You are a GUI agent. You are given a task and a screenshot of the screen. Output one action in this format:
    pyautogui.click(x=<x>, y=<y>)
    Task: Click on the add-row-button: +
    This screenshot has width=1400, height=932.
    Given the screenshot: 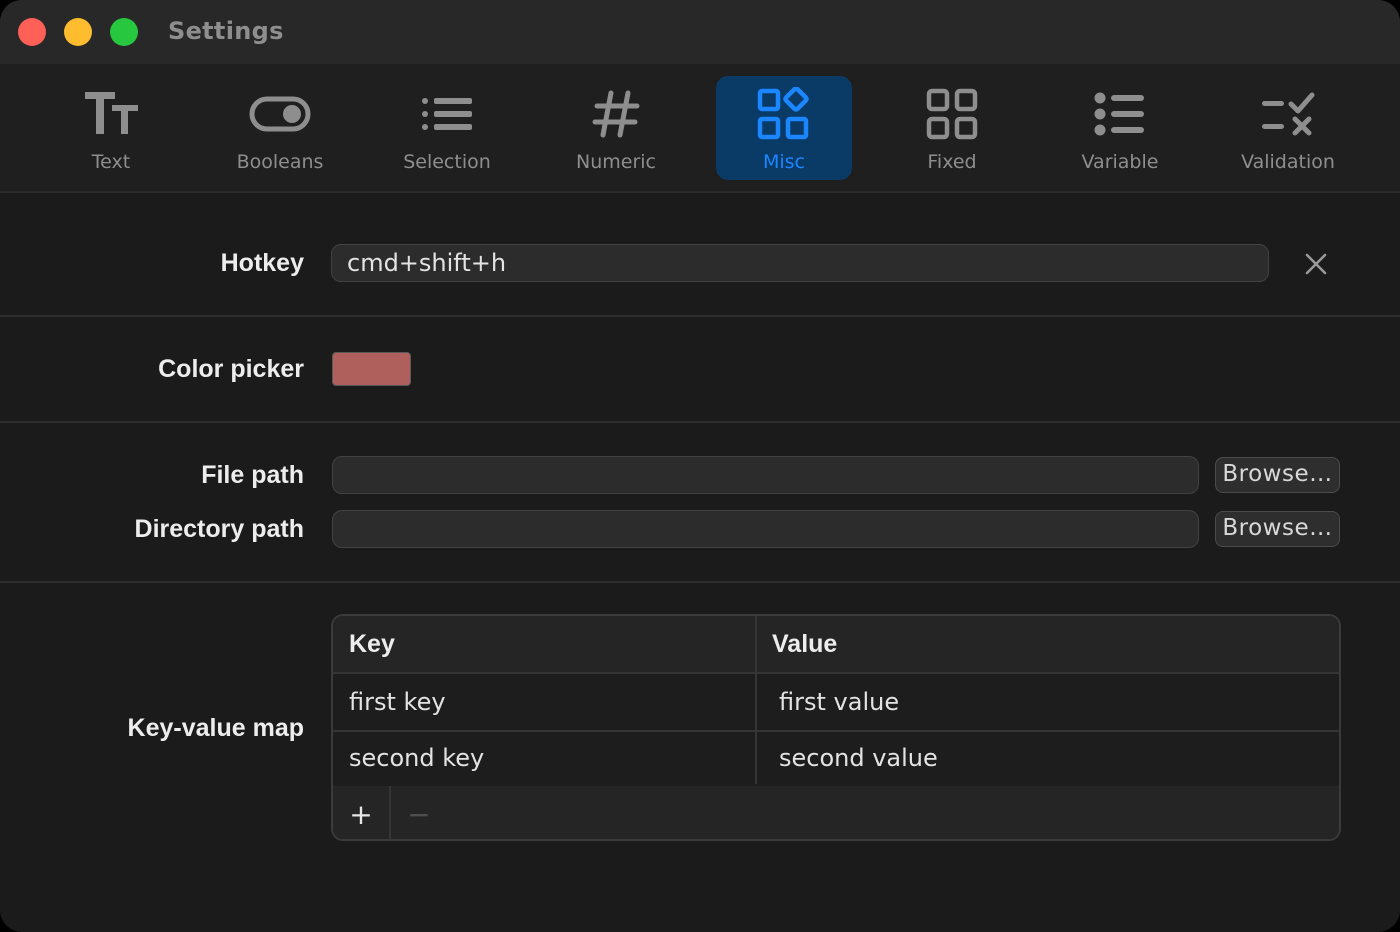 What is the action you would take?
    pyautogui.click(x=361, y=812)
    